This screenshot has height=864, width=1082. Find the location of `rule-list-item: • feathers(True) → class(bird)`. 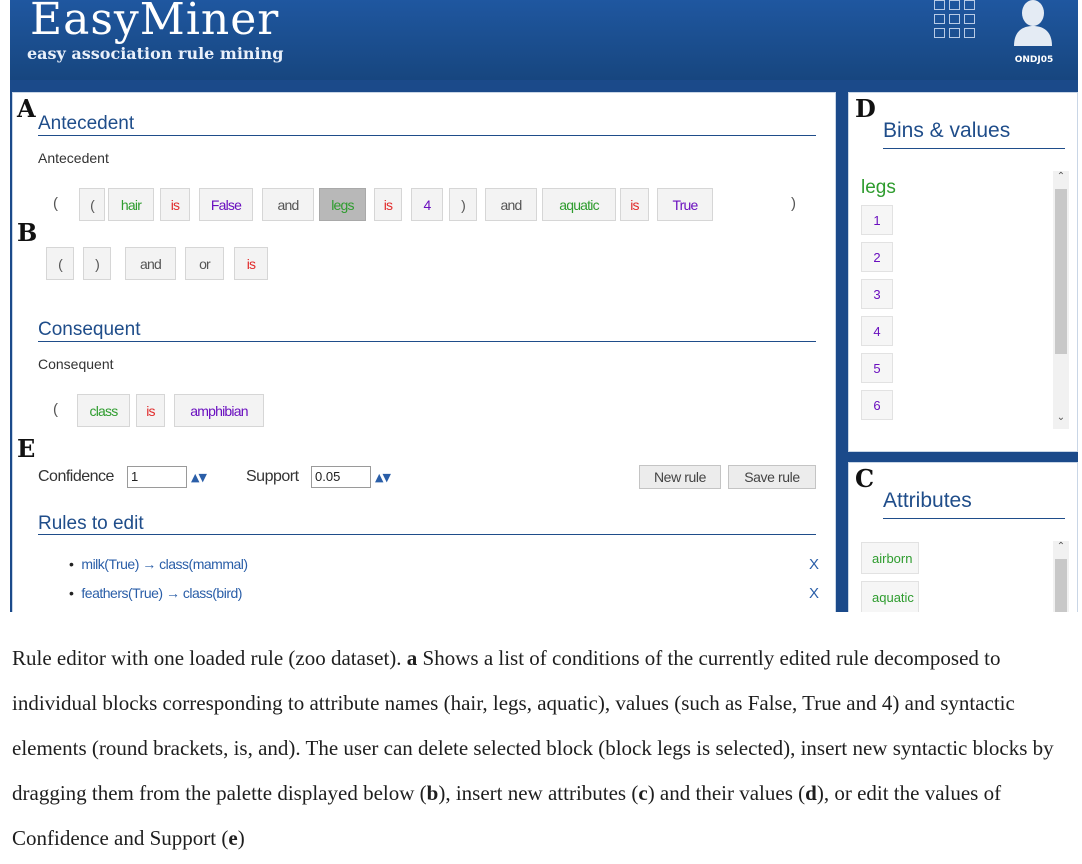

rule-list-item: • feathers(True) → class(bird) is located at coordinates (155, 593).